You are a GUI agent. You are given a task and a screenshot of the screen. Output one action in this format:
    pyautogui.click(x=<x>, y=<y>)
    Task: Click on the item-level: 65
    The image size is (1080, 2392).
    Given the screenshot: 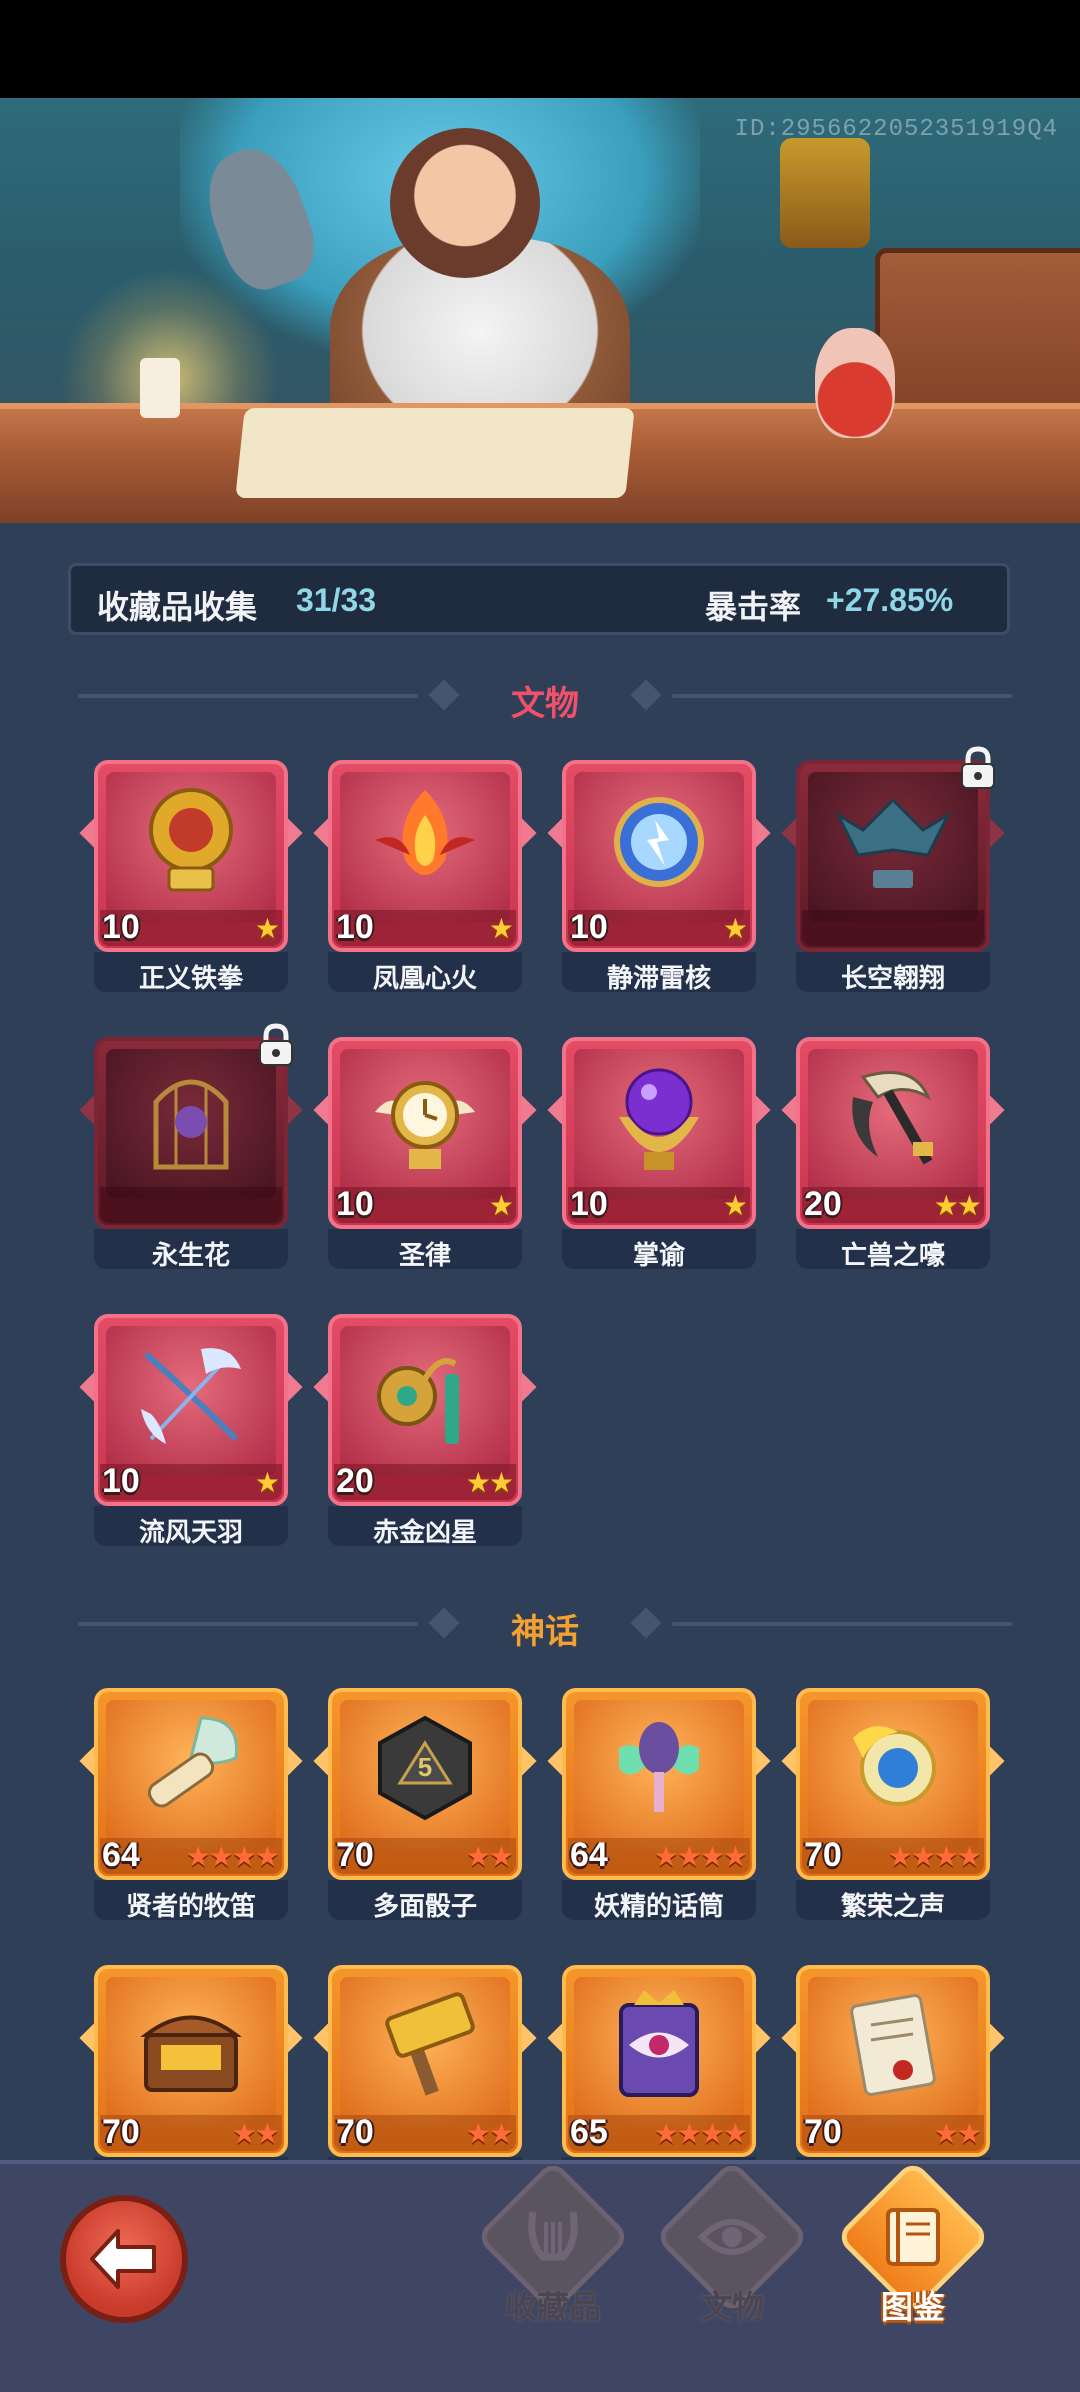 What is the action you would take?
    pyautogui.click(x=589, y=2132)
    